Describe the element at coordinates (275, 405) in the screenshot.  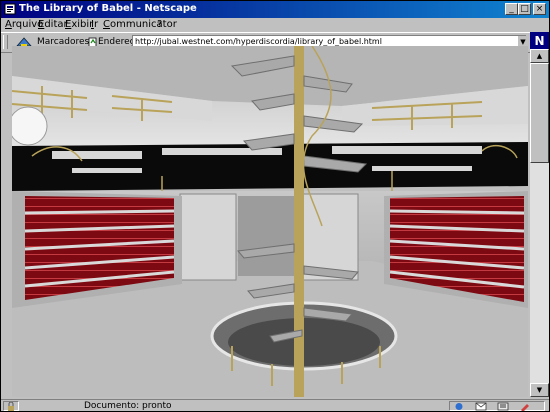
I see `status-bar: Documento: pronto` at that location.